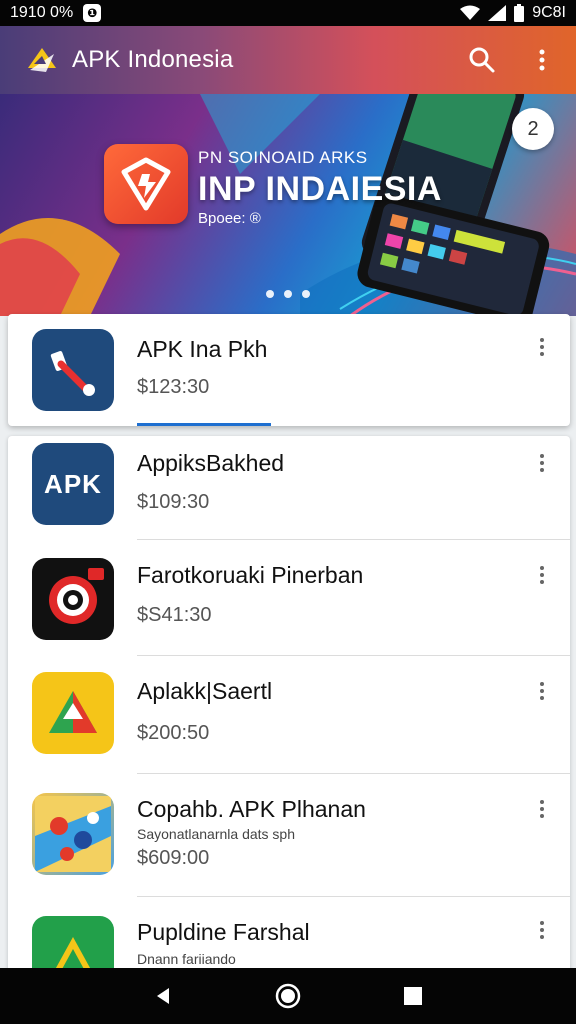 The image size is (576, 1024). What do you see at coordinates (202, 349) in the screenshot?
I see `featured-app-title: APK Ina Pkh` at bounding box center [202, 349].